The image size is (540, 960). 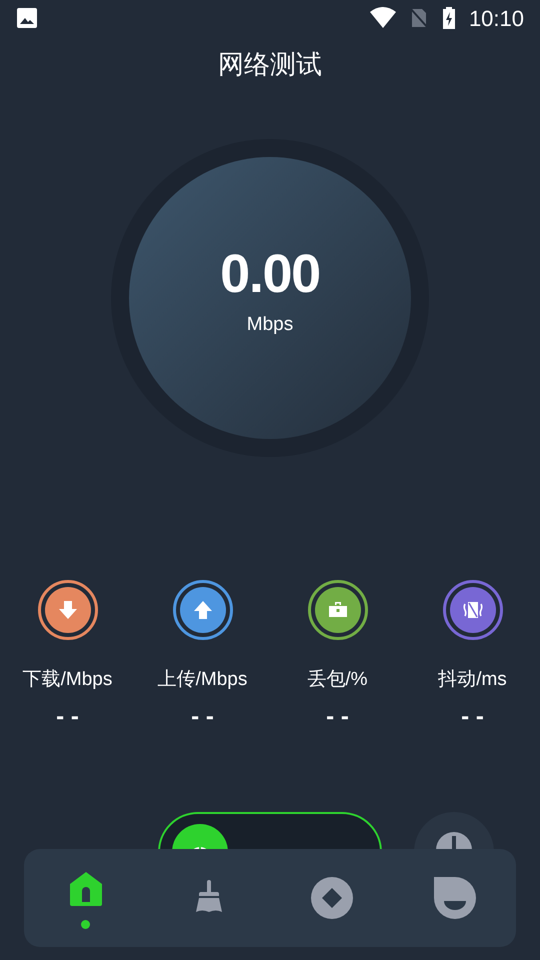 What do you see at coordinates (270, 324) in the screenshot?
I see `speed-unit: Mbps` at bounding box center [270, 324].